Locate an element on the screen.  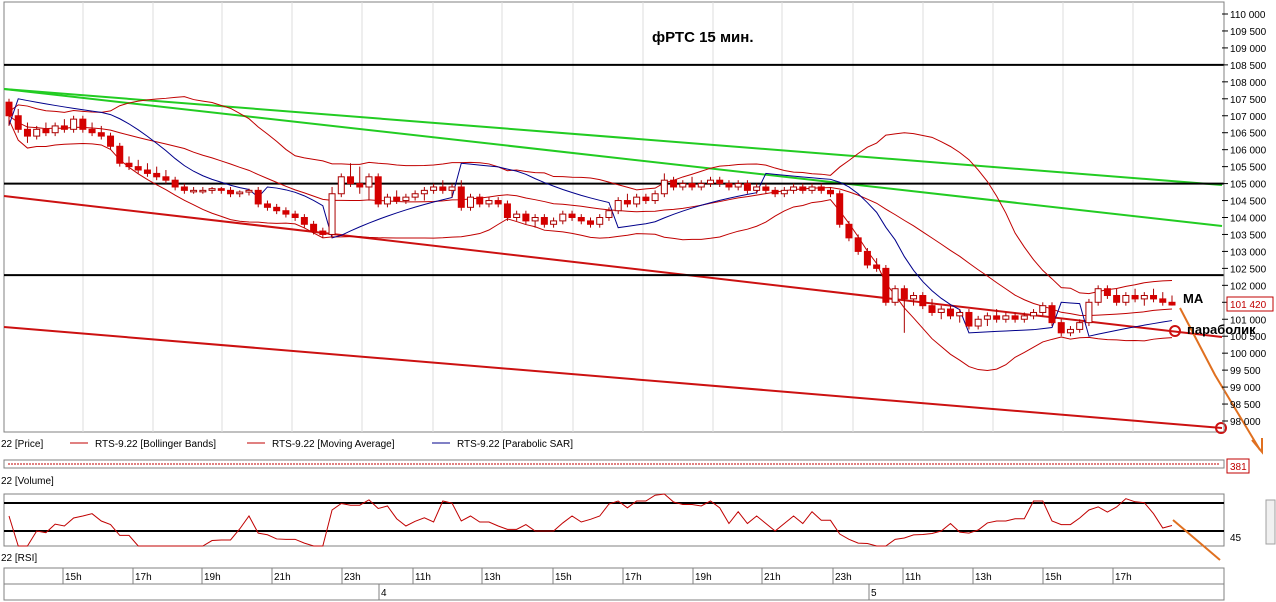
price-tick-label: 98 500 is located at coordinates (1245, 405).